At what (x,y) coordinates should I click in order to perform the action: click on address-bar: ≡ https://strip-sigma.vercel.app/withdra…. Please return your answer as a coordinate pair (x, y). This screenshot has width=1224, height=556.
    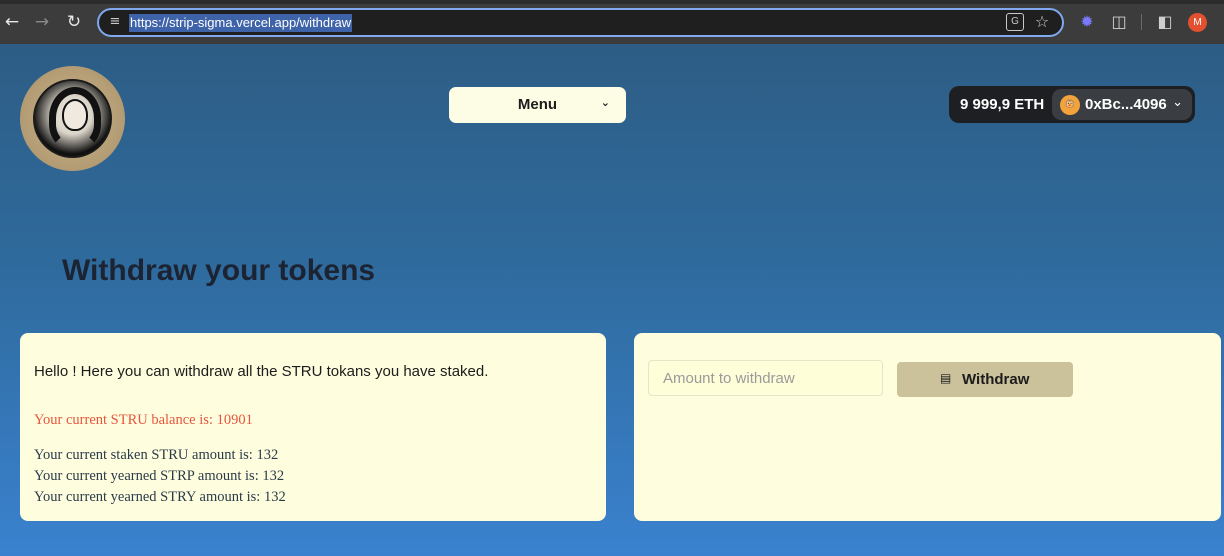
    Looking at the image, I should click on (580, 22).